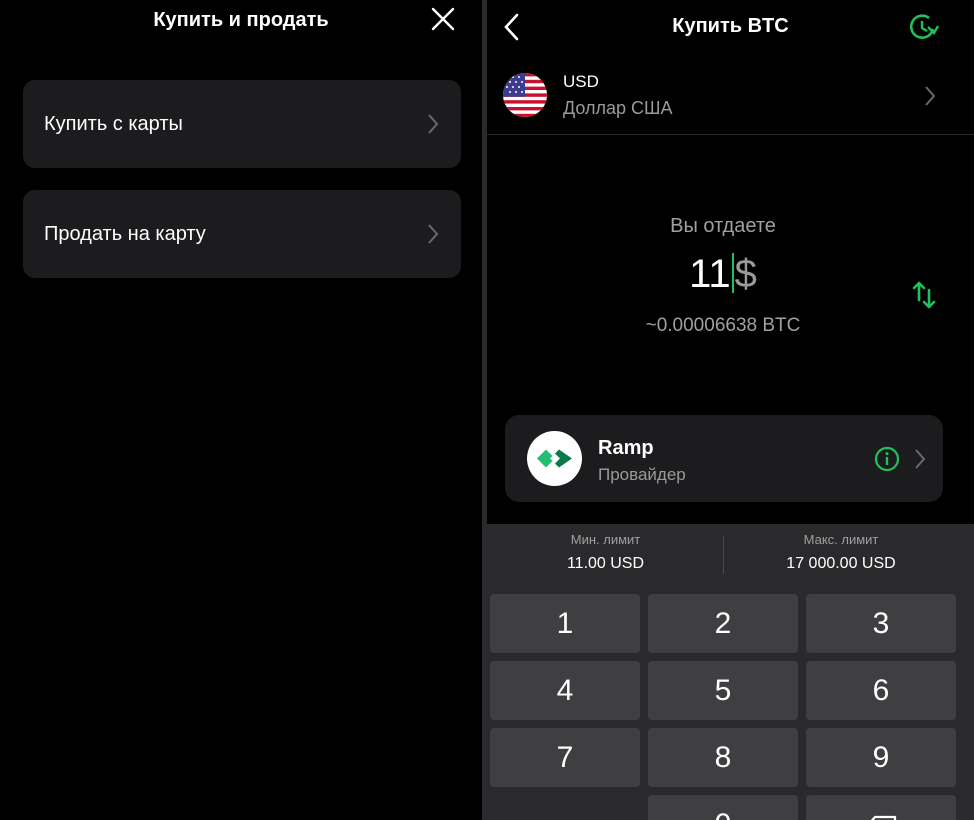 The height and width of the screenshot is (820, 974). What do you see at coordinates (723, 690) in the screenshot?
I see `key-5: 5` at bounding box center [723, 690].